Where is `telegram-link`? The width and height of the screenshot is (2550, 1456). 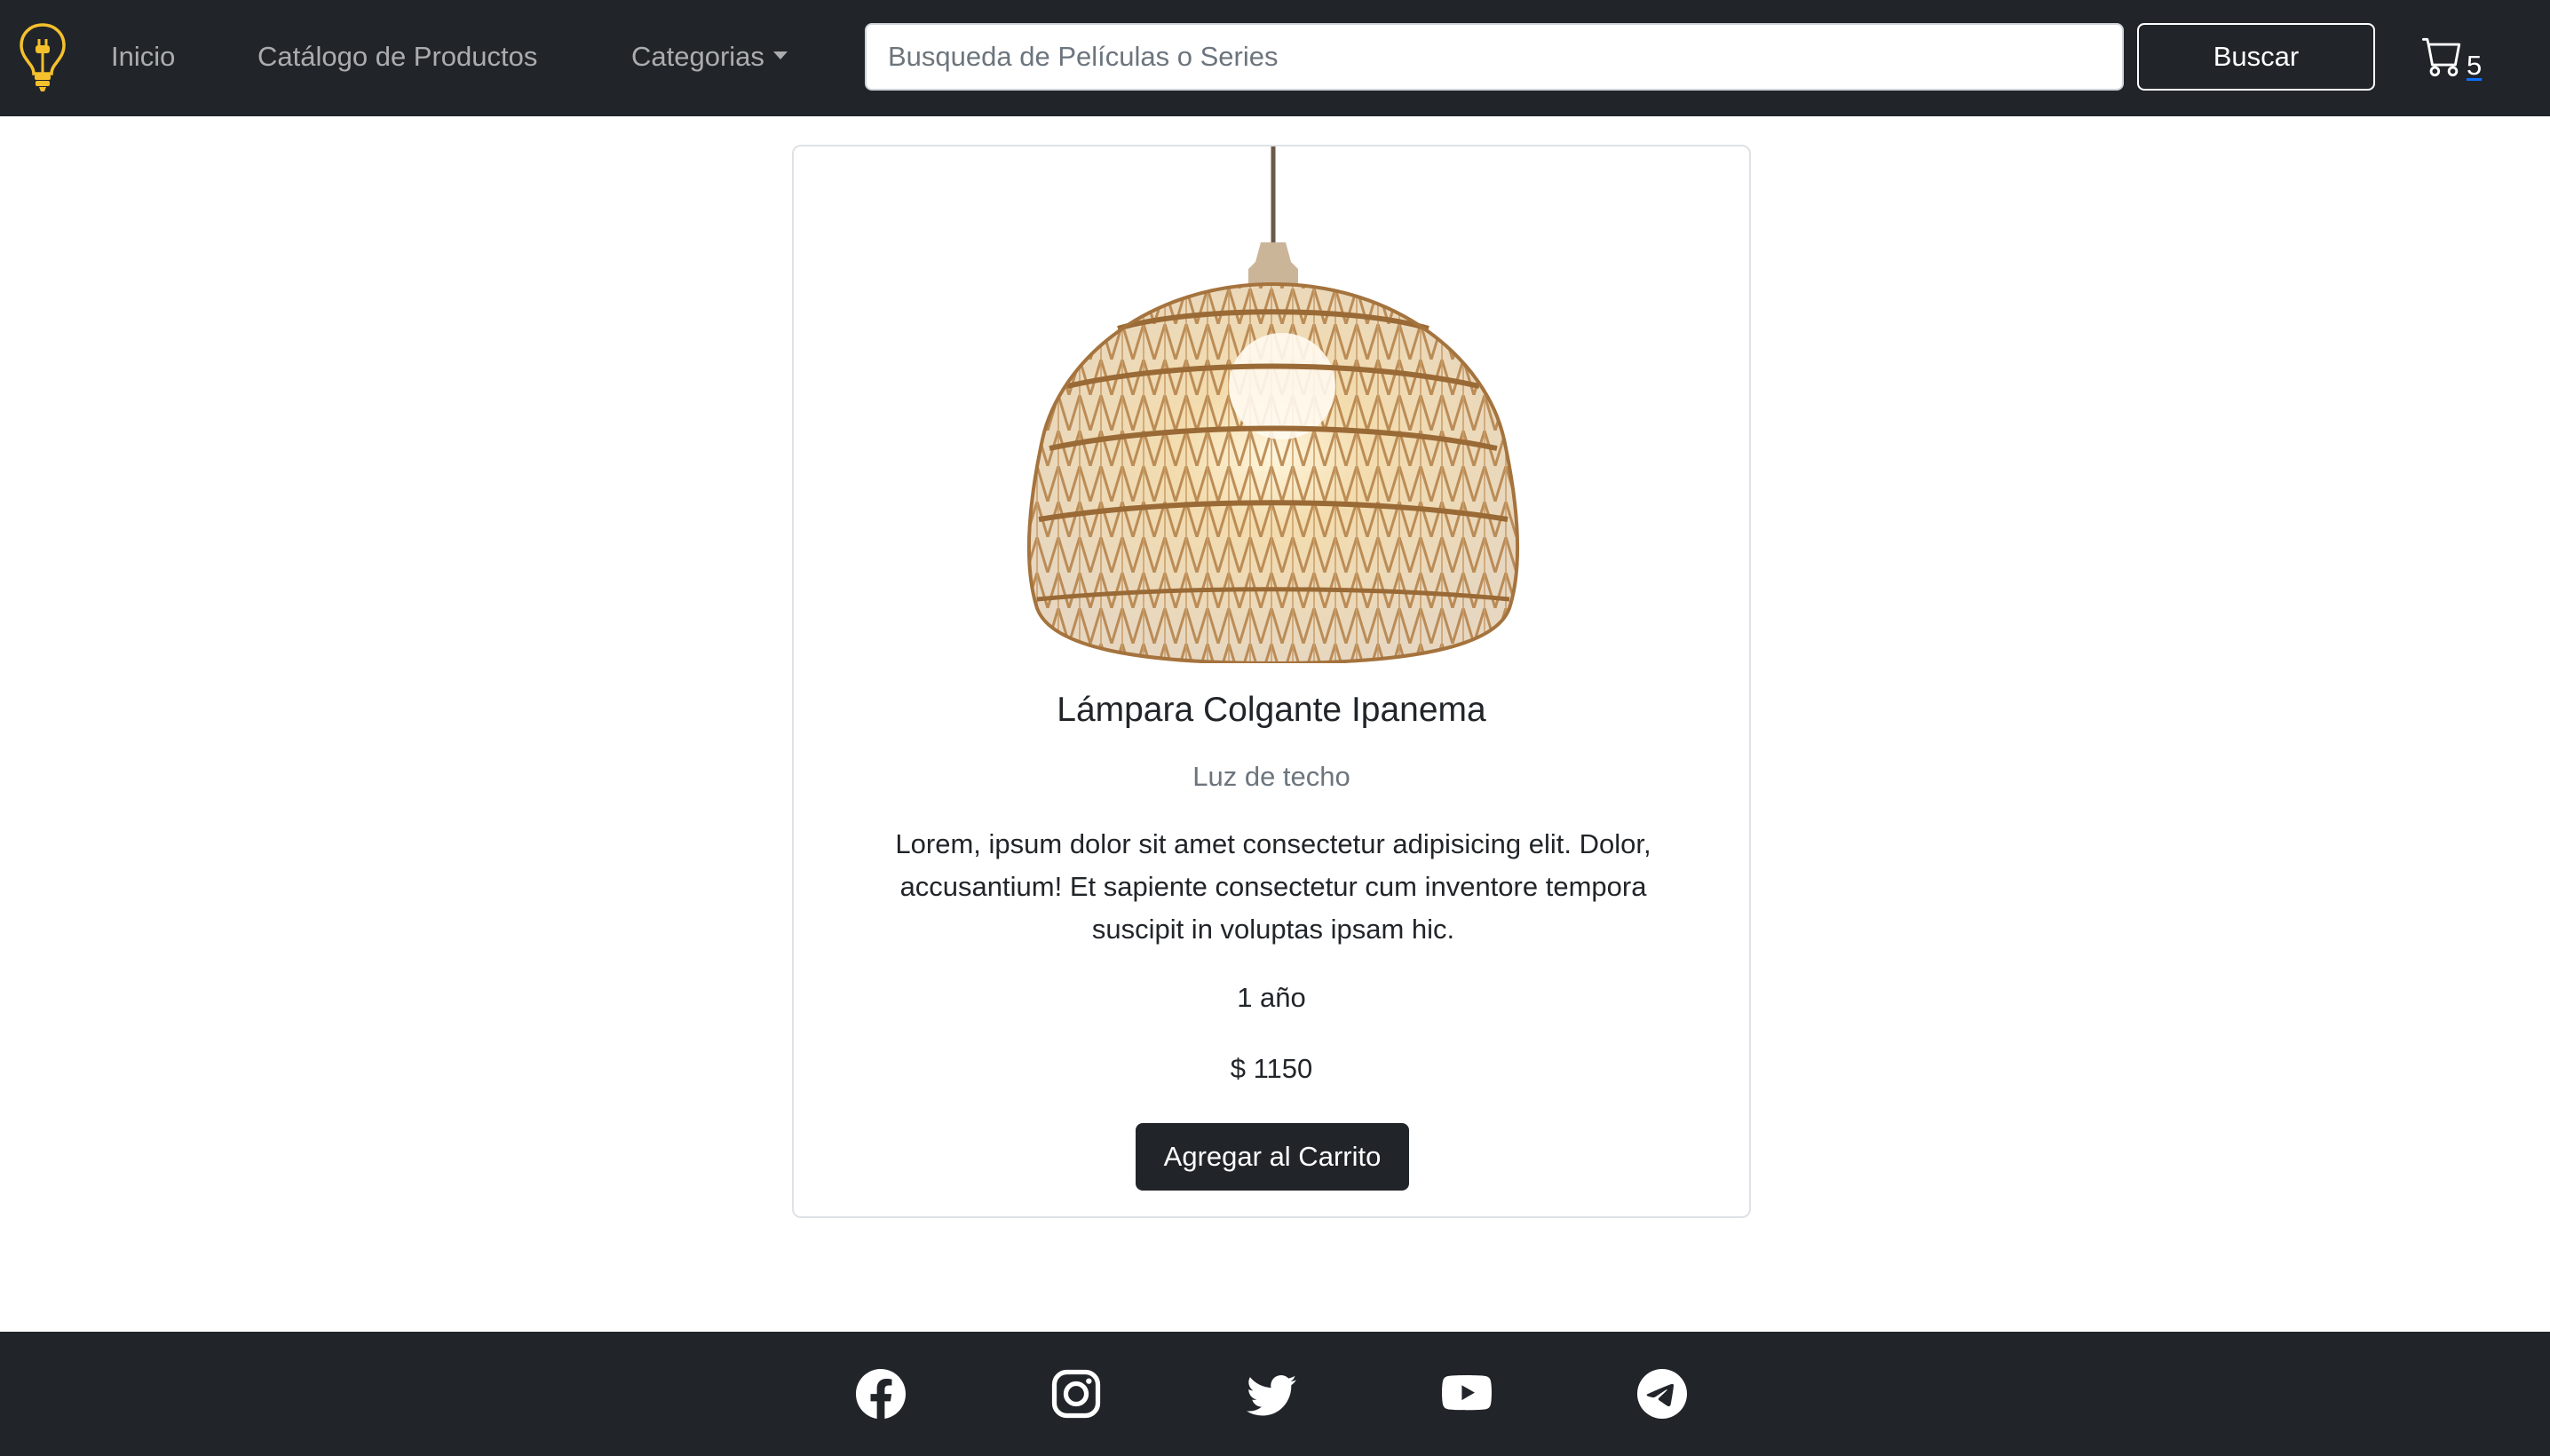
telegram-link is located at coordinates (1662, 1394).